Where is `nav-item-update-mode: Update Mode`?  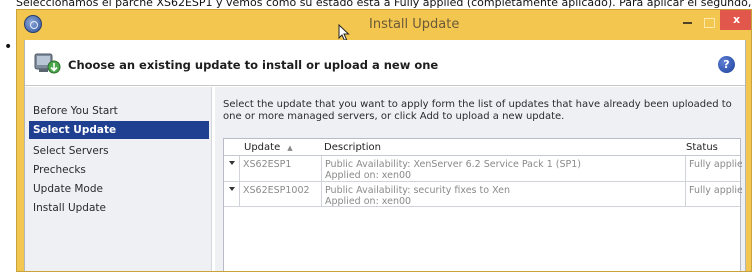 nav-item-update-mode: Update Mode is located at coordinates (119, 189).